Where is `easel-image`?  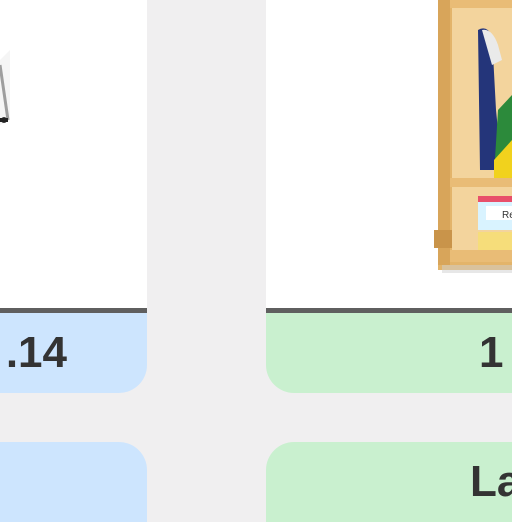 easel-image is located at coordinates (5, 87).